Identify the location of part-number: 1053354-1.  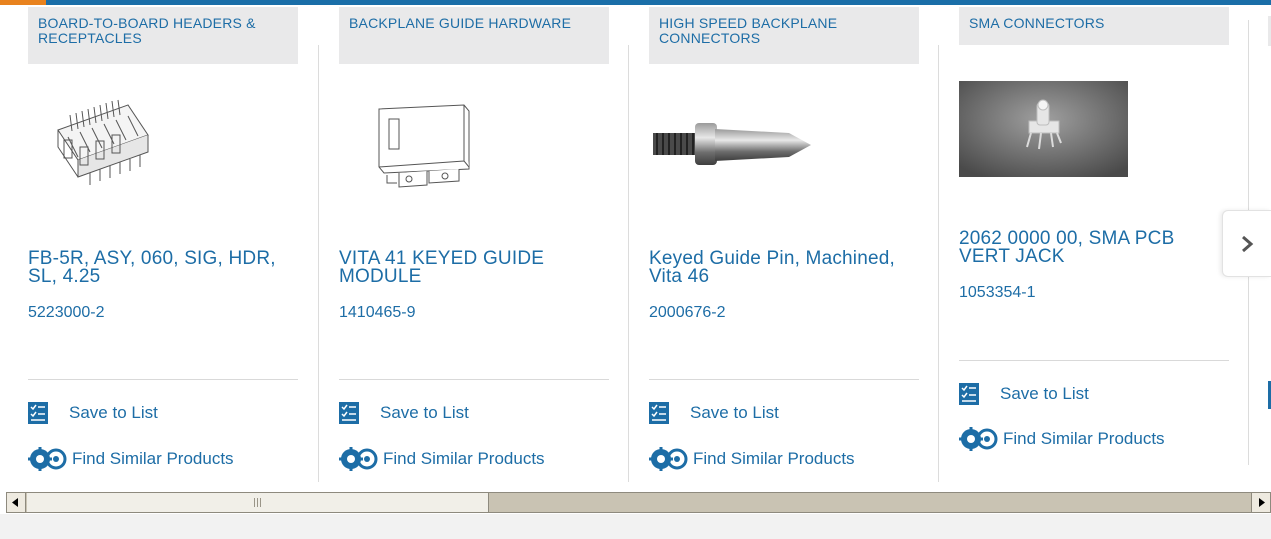
(997, 293).